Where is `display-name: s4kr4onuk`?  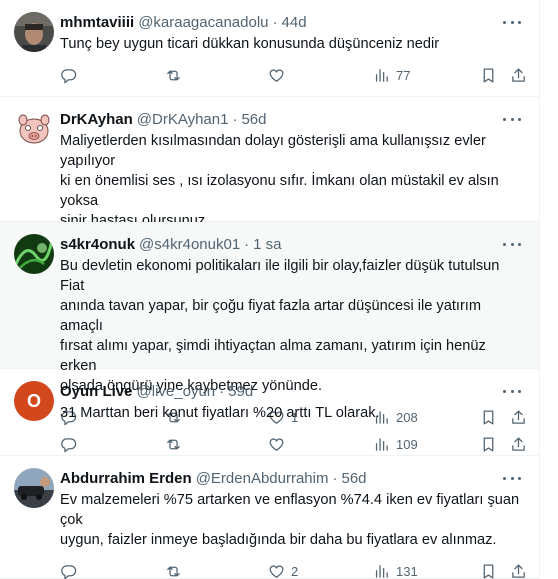
display-name: s4kr4onuk is located at coordinates (97, 244).